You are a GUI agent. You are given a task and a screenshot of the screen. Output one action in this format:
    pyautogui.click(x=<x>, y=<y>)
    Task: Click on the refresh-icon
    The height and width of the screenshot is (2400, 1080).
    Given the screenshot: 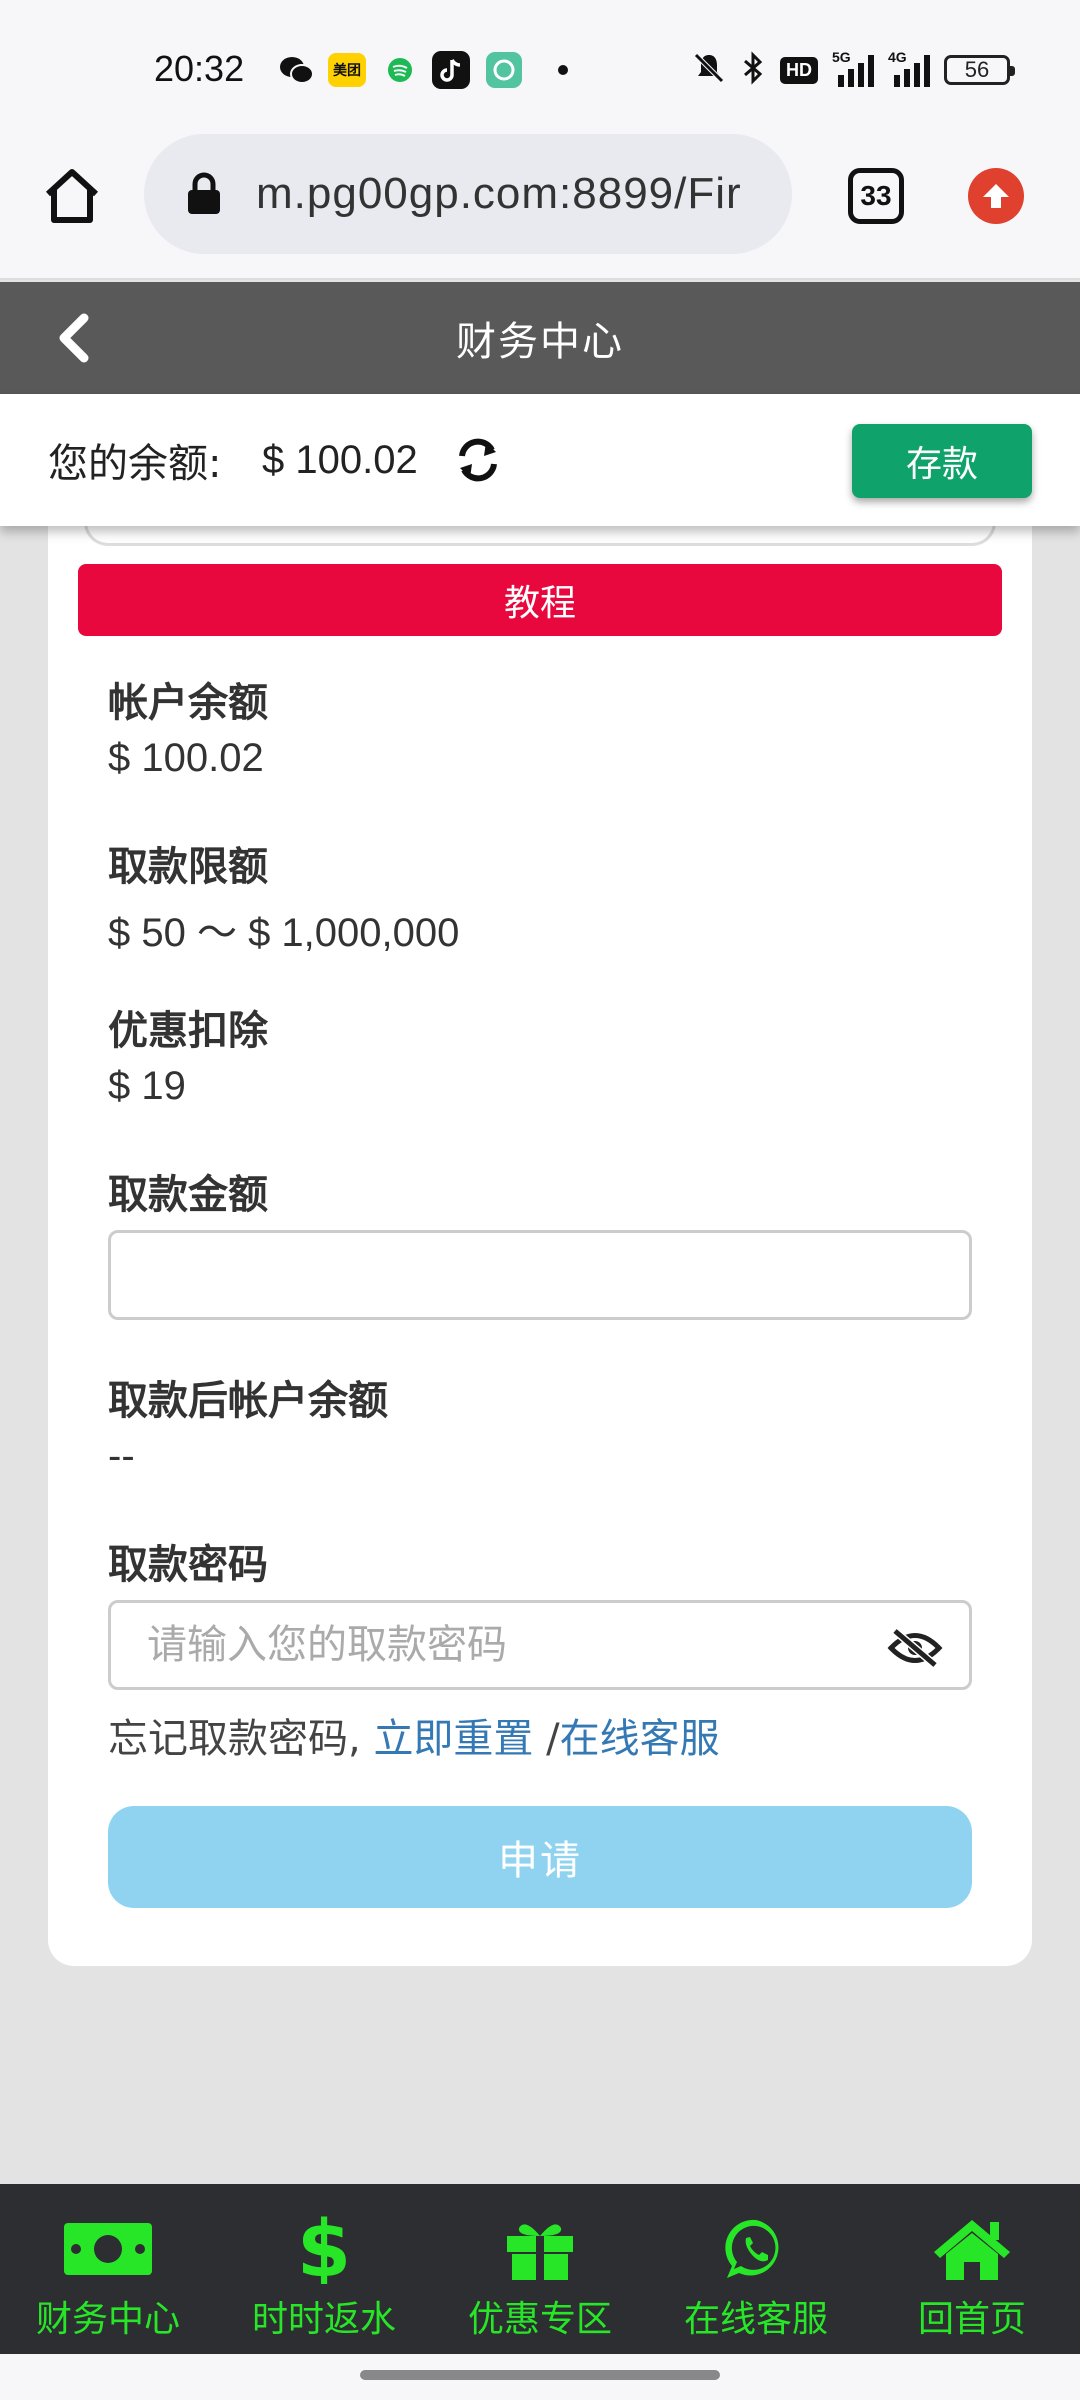 What is the action you would take?
    pyautogui.click(x=478, y=460)
    